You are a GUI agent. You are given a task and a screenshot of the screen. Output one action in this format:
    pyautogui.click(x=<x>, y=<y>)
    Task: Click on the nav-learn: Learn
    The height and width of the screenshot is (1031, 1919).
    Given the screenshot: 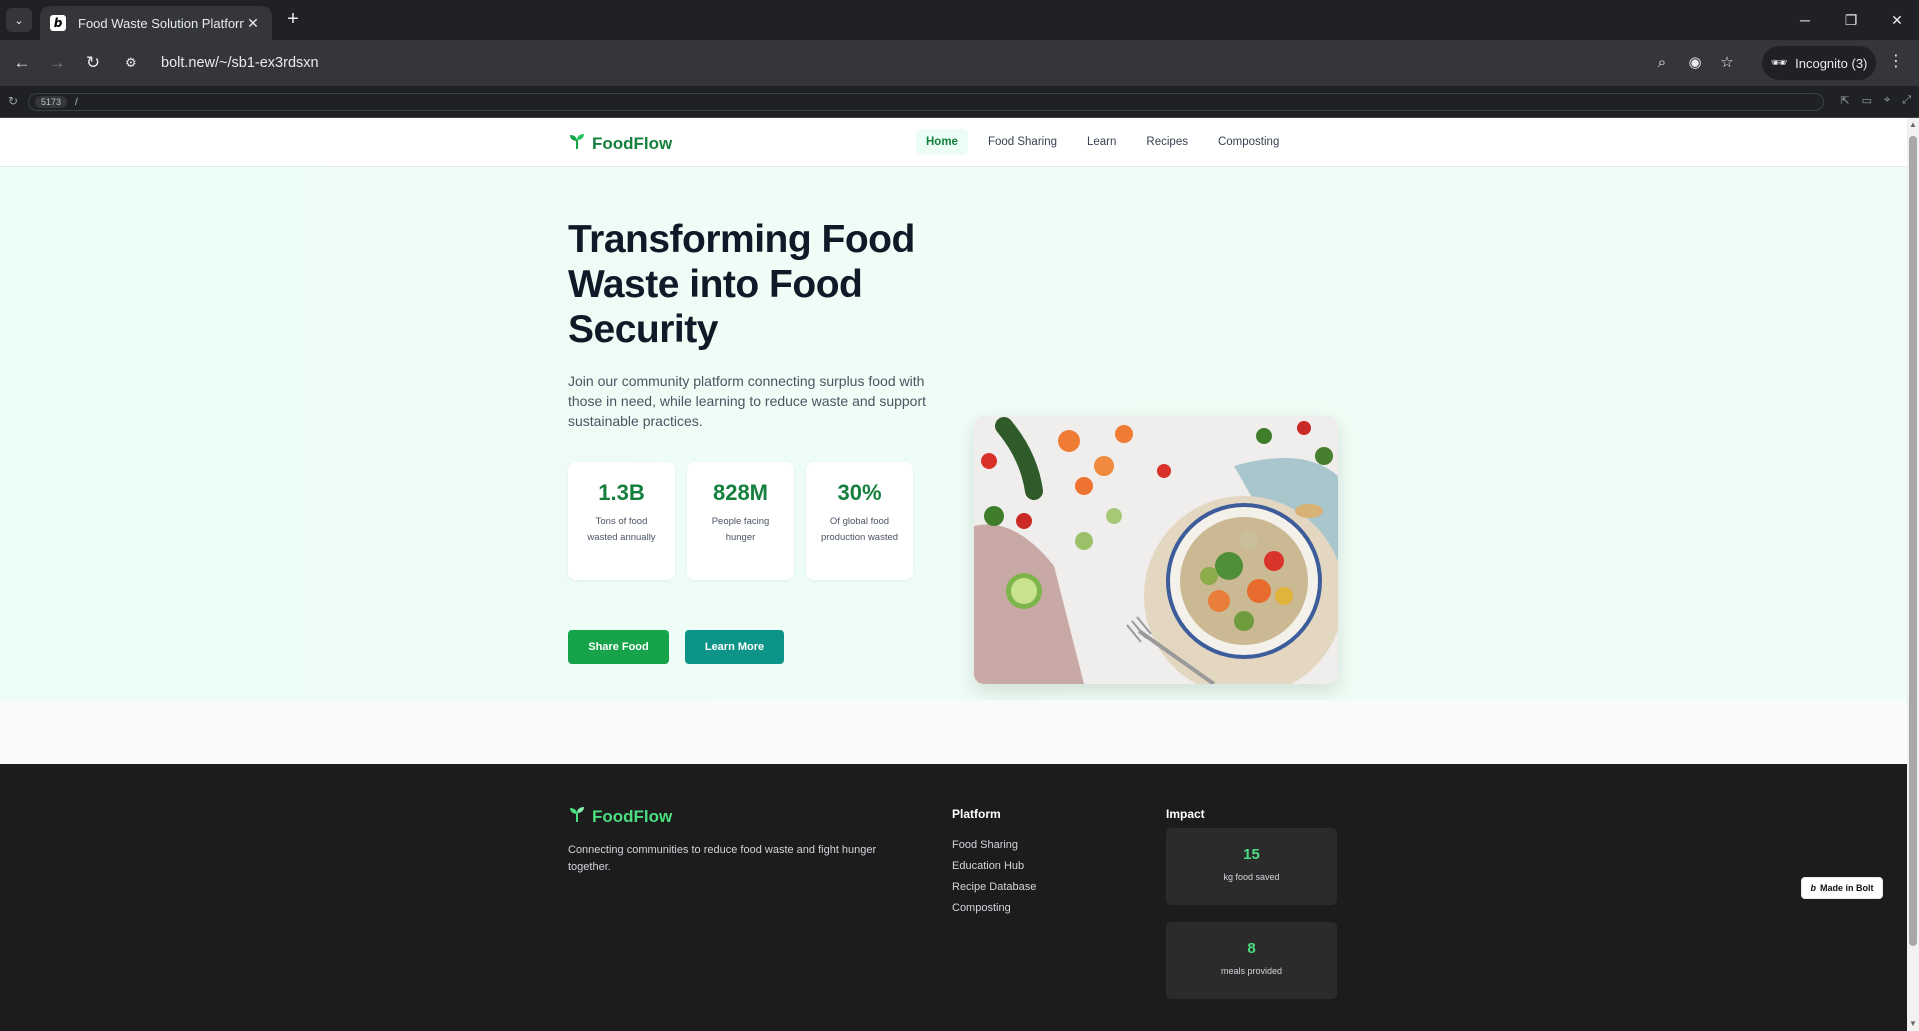 What is the action you would take?
    pyautogui.click(x=1101, y=142)
    